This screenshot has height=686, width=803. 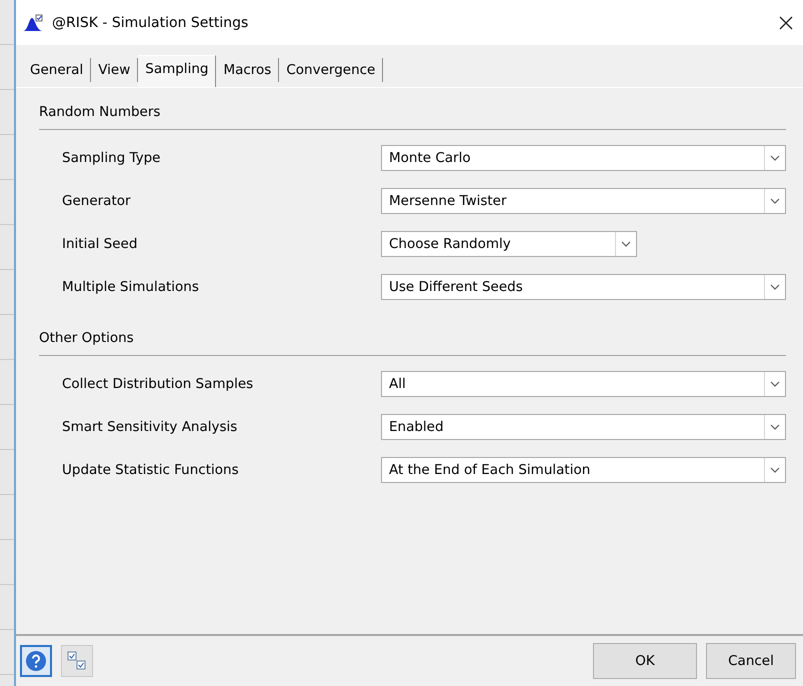 I want to click on combo-value: All, so click(x=397, y=384).